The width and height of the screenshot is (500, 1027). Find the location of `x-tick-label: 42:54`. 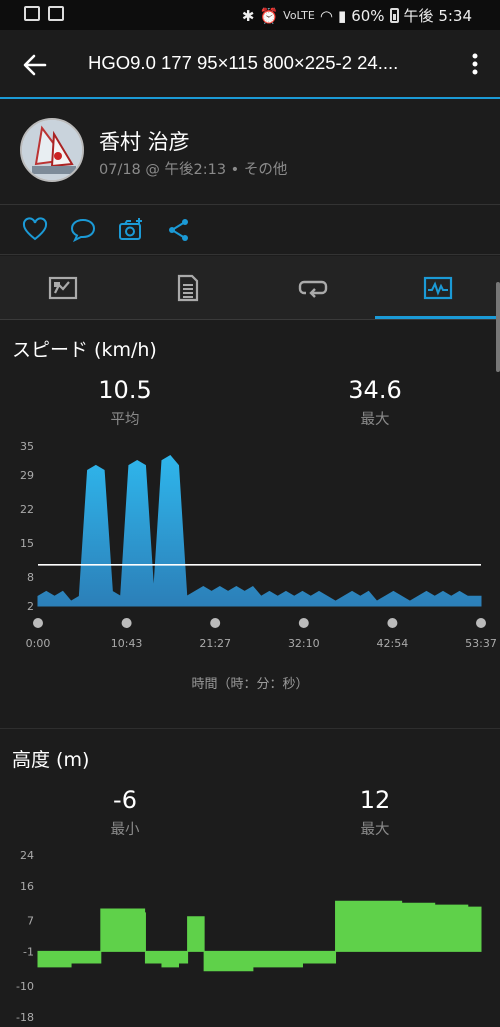

x-tick-label: 42:54 is located at coordinates (393, 643).